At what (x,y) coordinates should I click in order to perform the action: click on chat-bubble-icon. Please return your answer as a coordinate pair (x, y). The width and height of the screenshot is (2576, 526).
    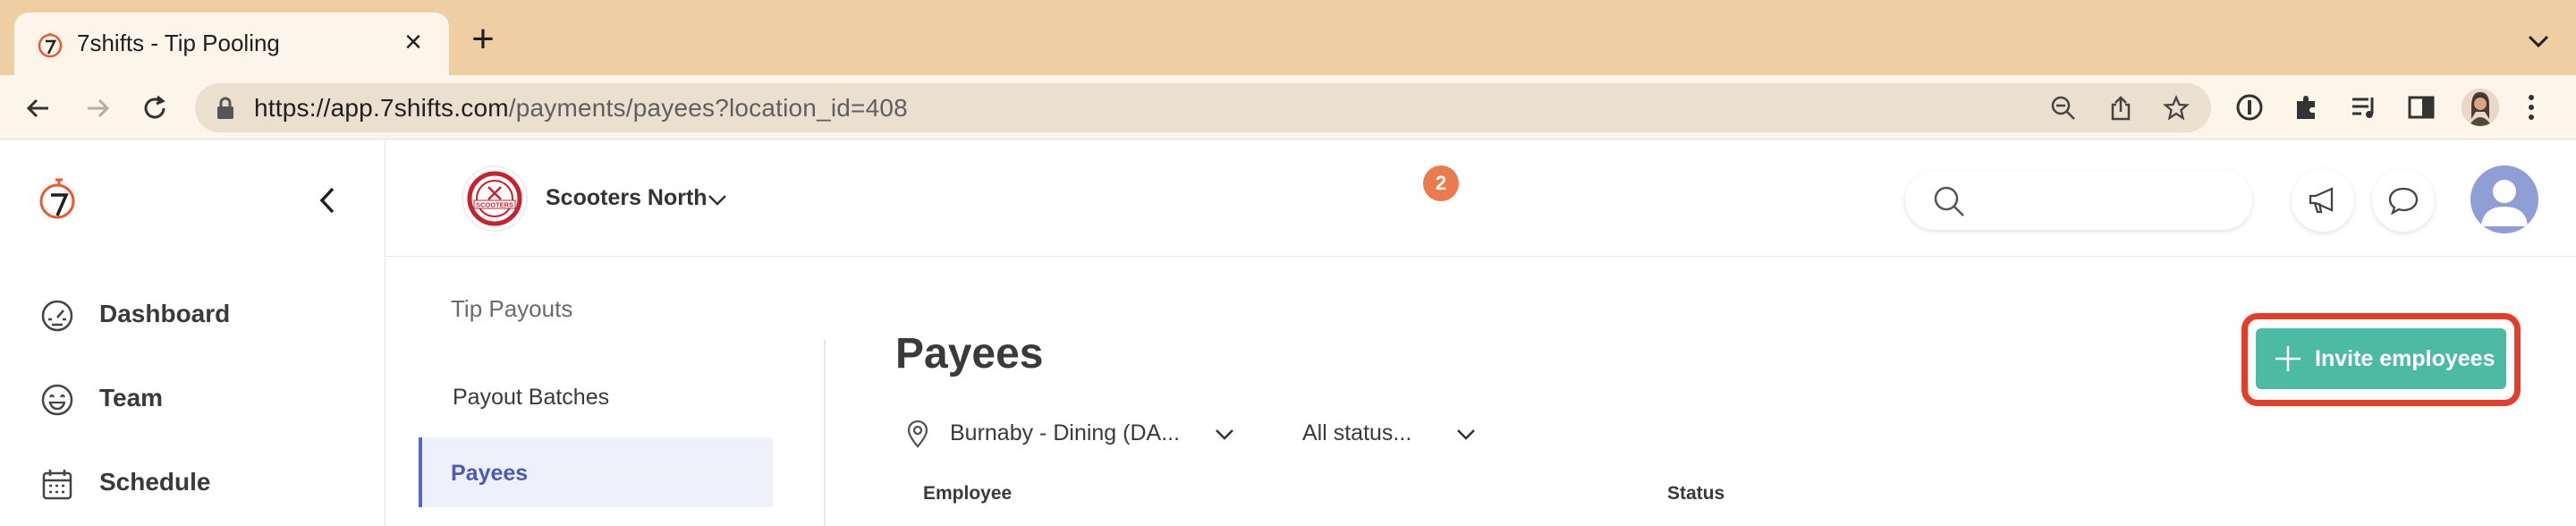
    Looking at the image, I should click on (2403, 201).